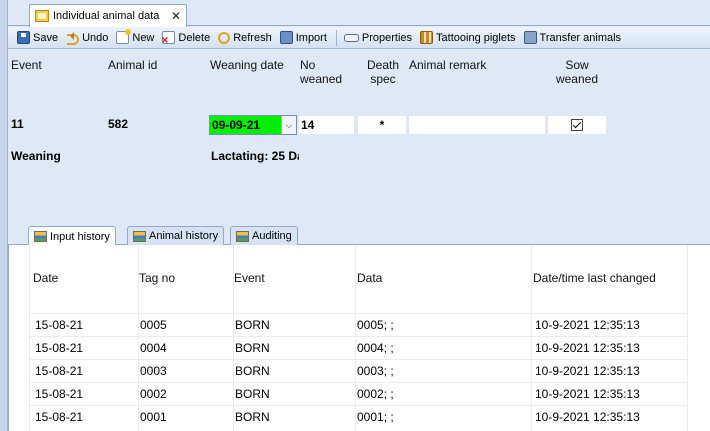 This screenshot has width=710, height=431. What do you see at coordinates (95, 37) in the screenshot?
I see `undo-label: Undo` at bounding box center [95, 37].